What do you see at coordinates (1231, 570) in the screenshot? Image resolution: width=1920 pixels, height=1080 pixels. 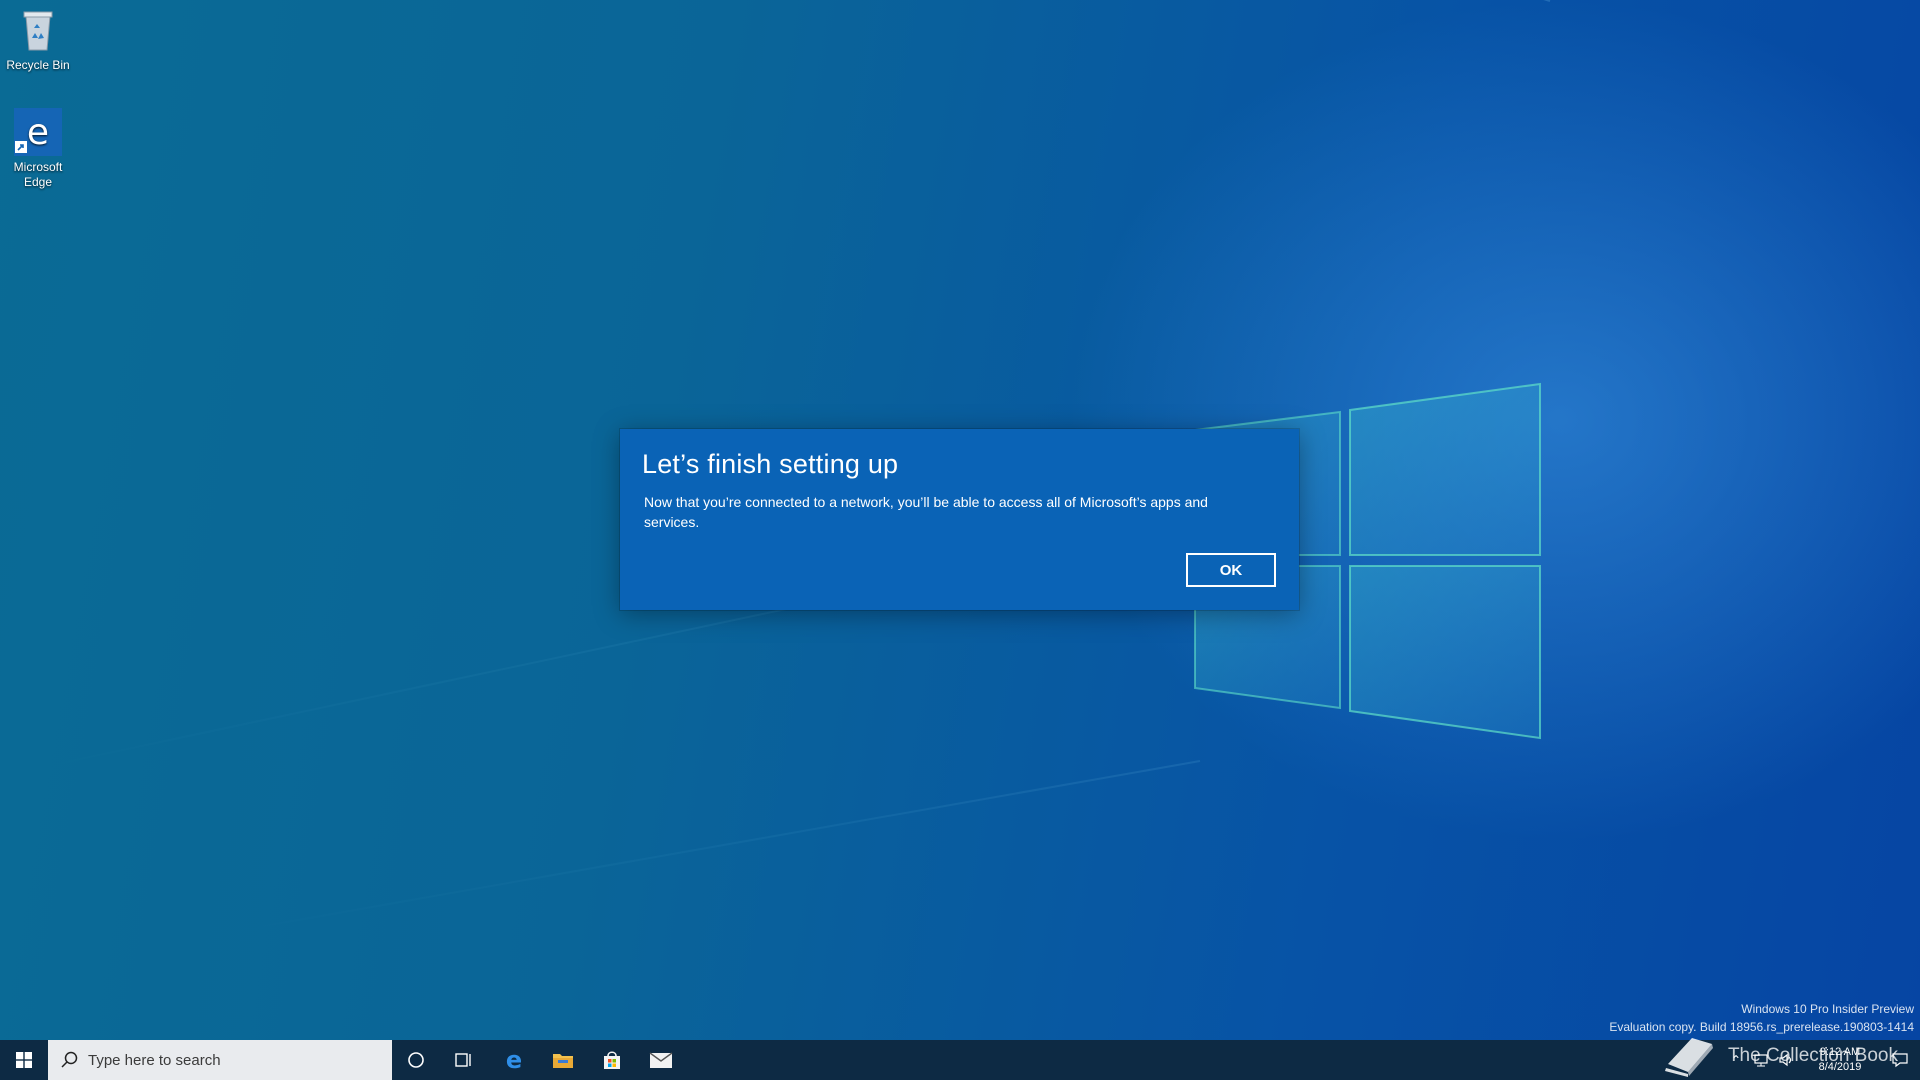 I see `ok-button: OK` at bounding box center [1231, 570].